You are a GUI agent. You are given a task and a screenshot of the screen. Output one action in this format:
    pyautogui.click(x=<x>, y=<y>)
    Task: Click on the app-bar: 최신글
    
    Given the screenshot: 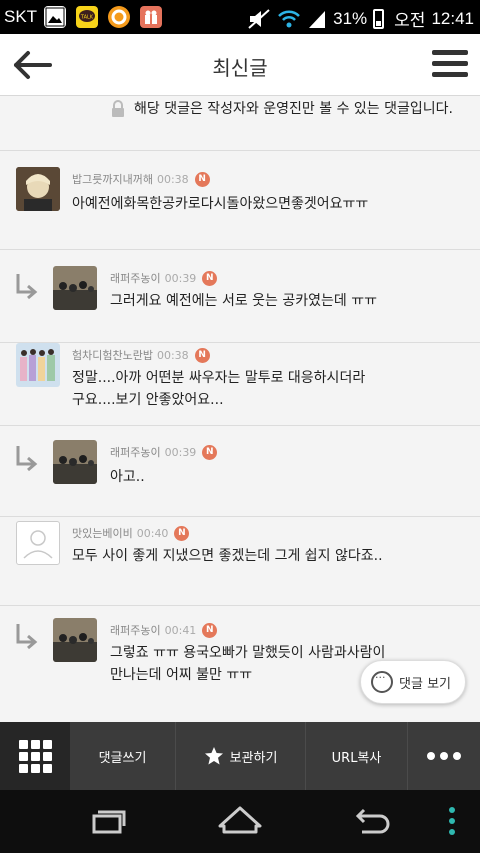 What is the action you would take?
    pyautogui.click(x=240, y=65)
    